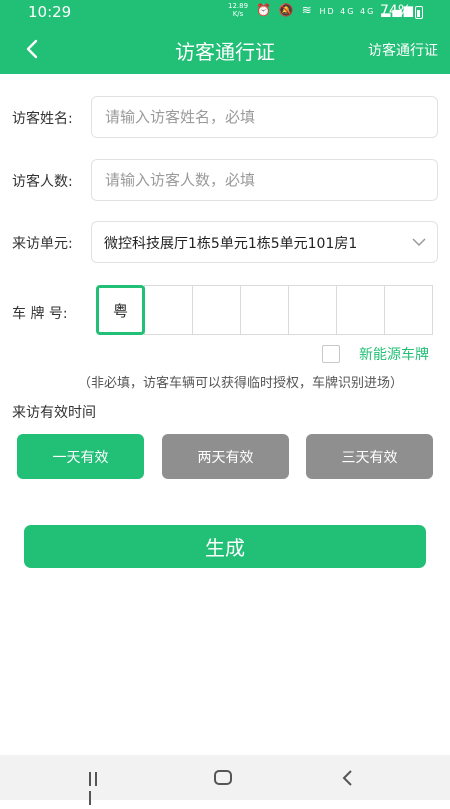  I want to click on status-time: 10:29, so click(50, 12).